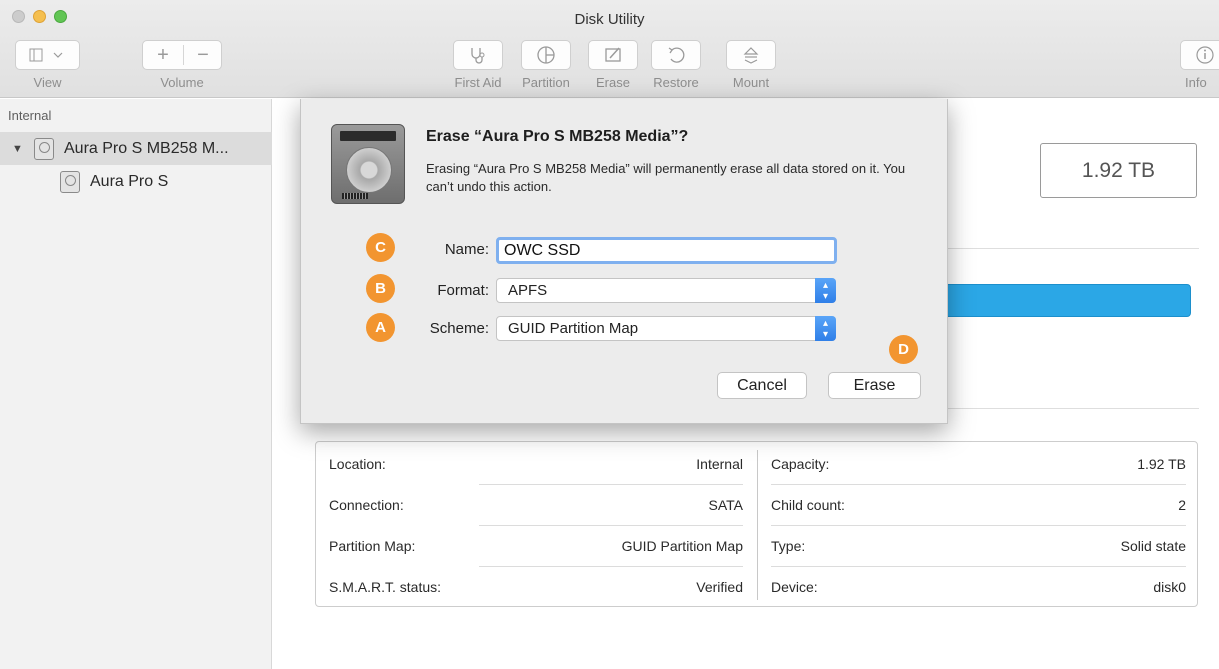  I want to click on info-label: Capacity:, so click(800, 463).